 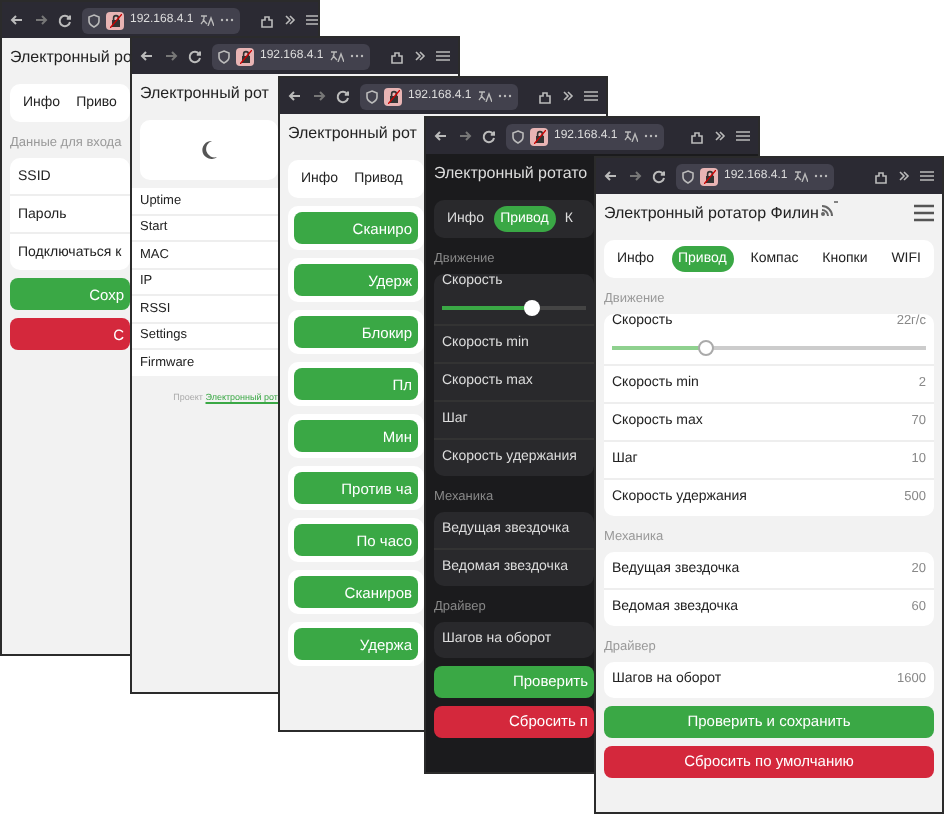 I want to click on app-title: Электронный ротатор Филин, so click(x=711, y=213).